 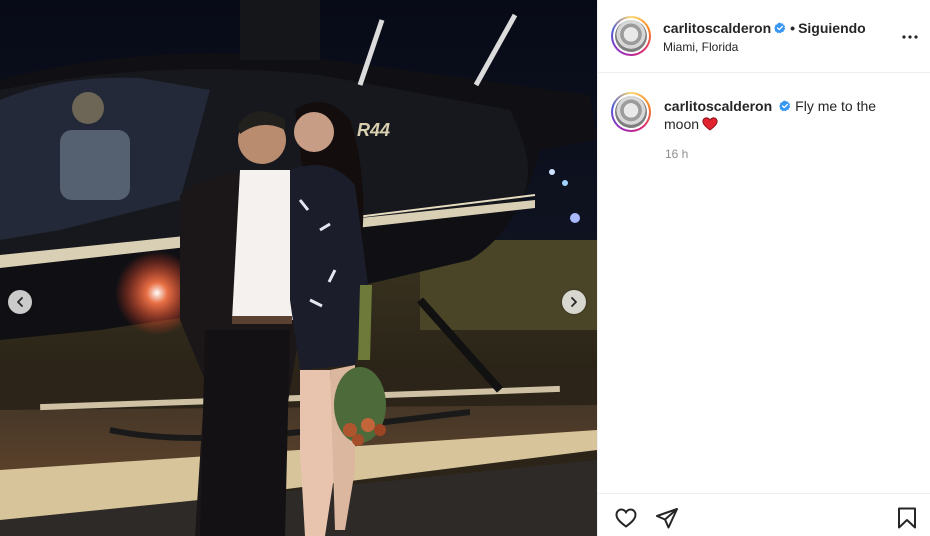 I want to click on caption-username-link: carlitoscalderon, so click(x=718, y=106).